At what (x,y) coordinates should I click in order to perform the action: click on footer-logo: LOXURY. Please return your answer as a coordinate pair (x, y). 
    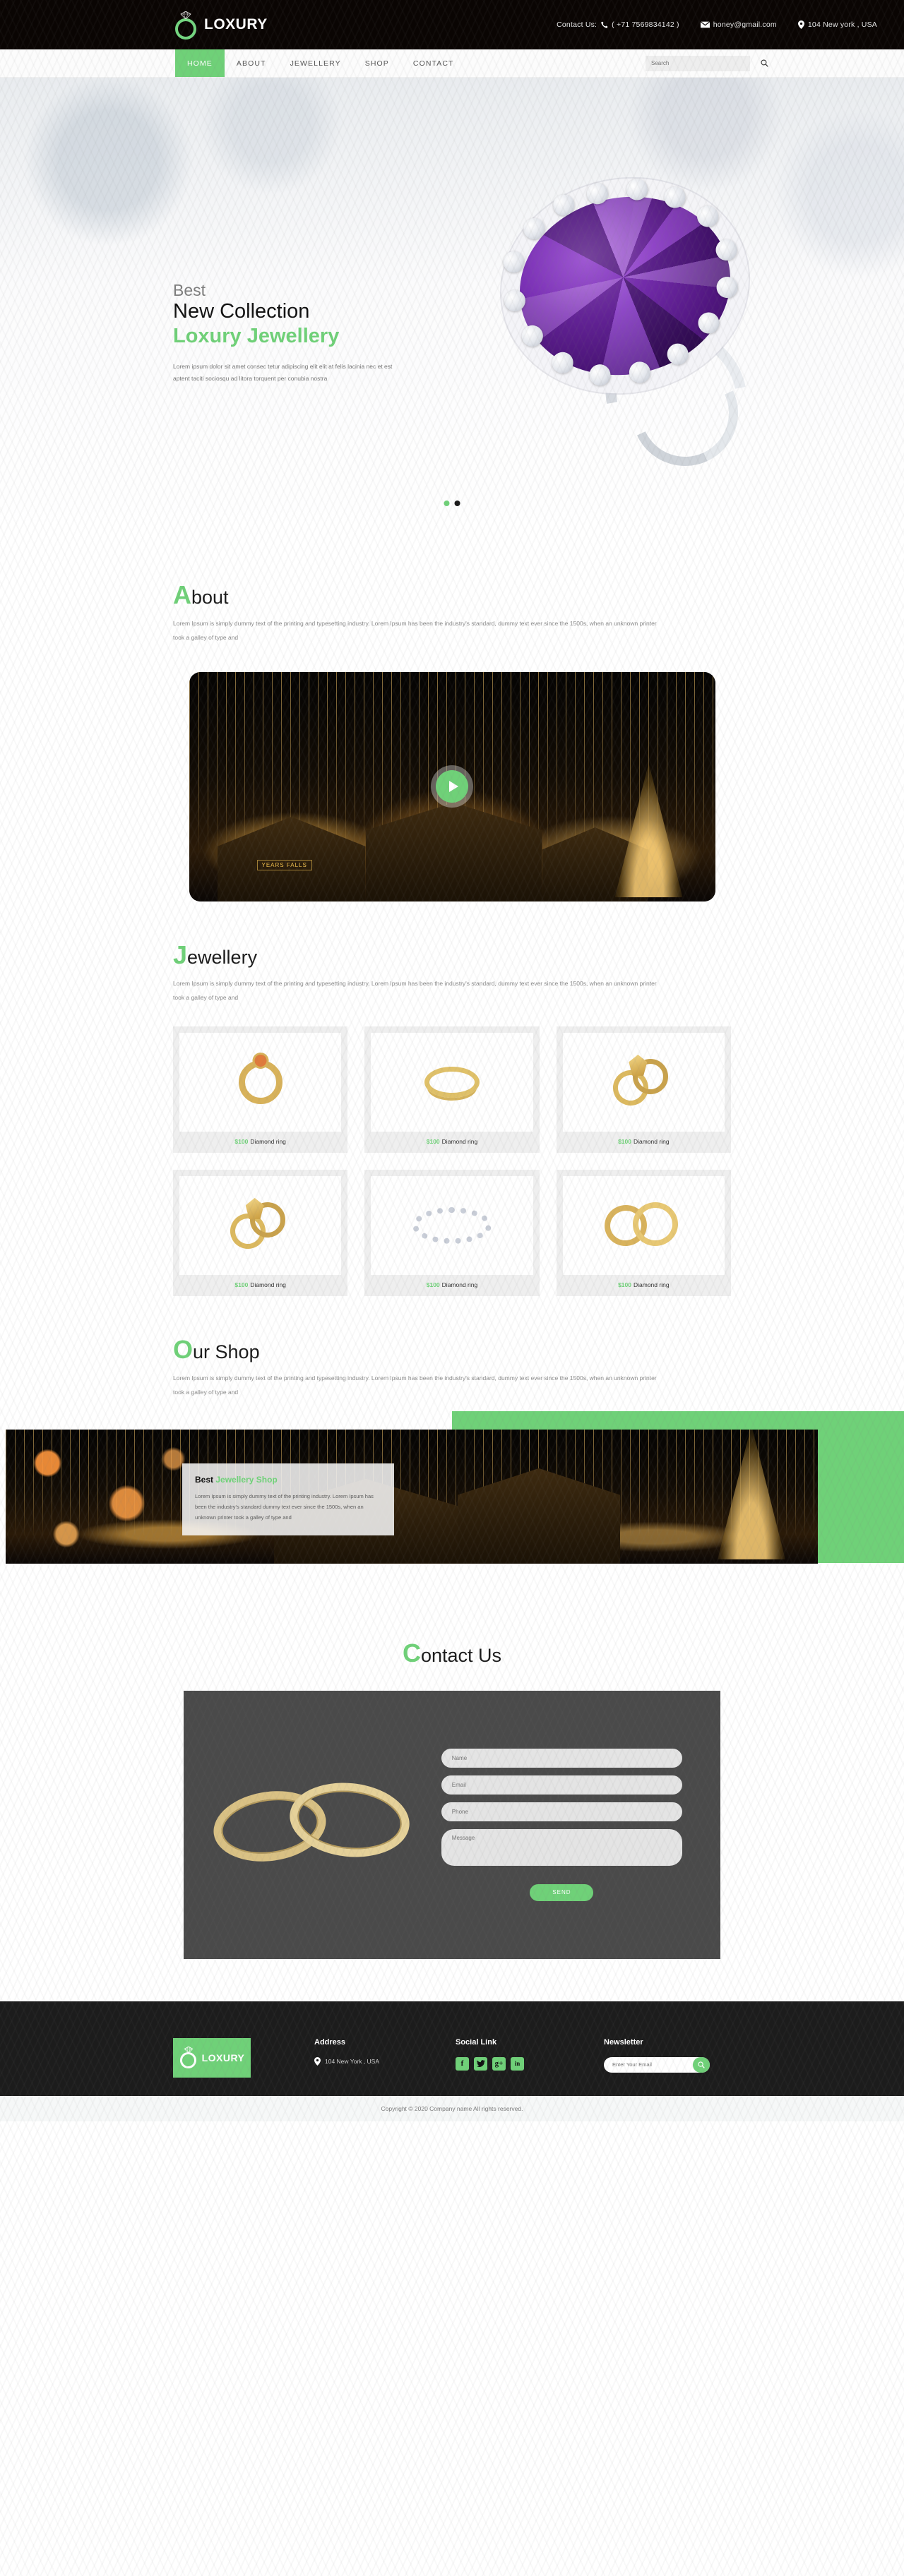
    Looking at the image, I should click on (212, 2057).